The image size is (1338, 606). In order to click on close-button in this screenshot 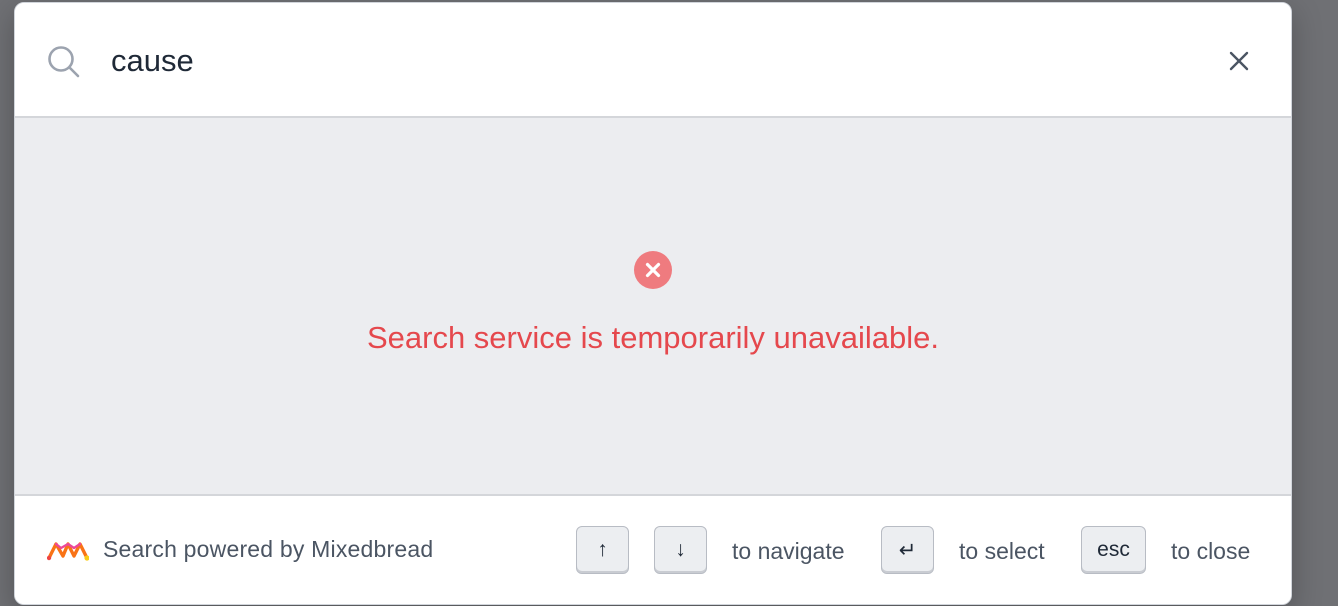, I will do `click(1239, 61)`.